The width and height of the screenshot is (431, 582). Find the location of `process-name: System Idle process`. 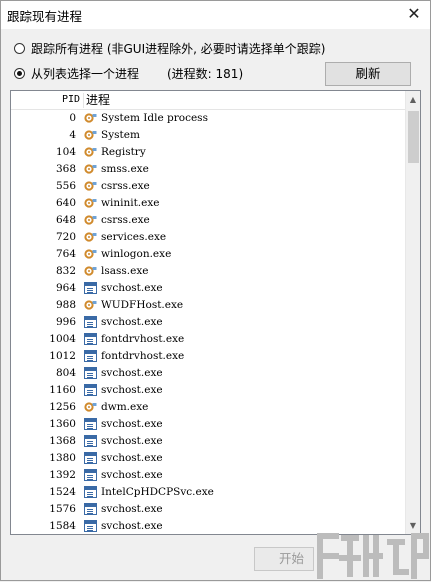

process-name: System Idle process is located at coordinates (154, 118).